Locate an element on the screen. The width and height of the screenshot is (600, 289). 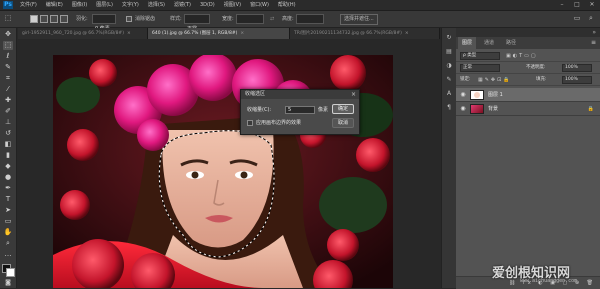
width-input is located at coordinates (250, 19).